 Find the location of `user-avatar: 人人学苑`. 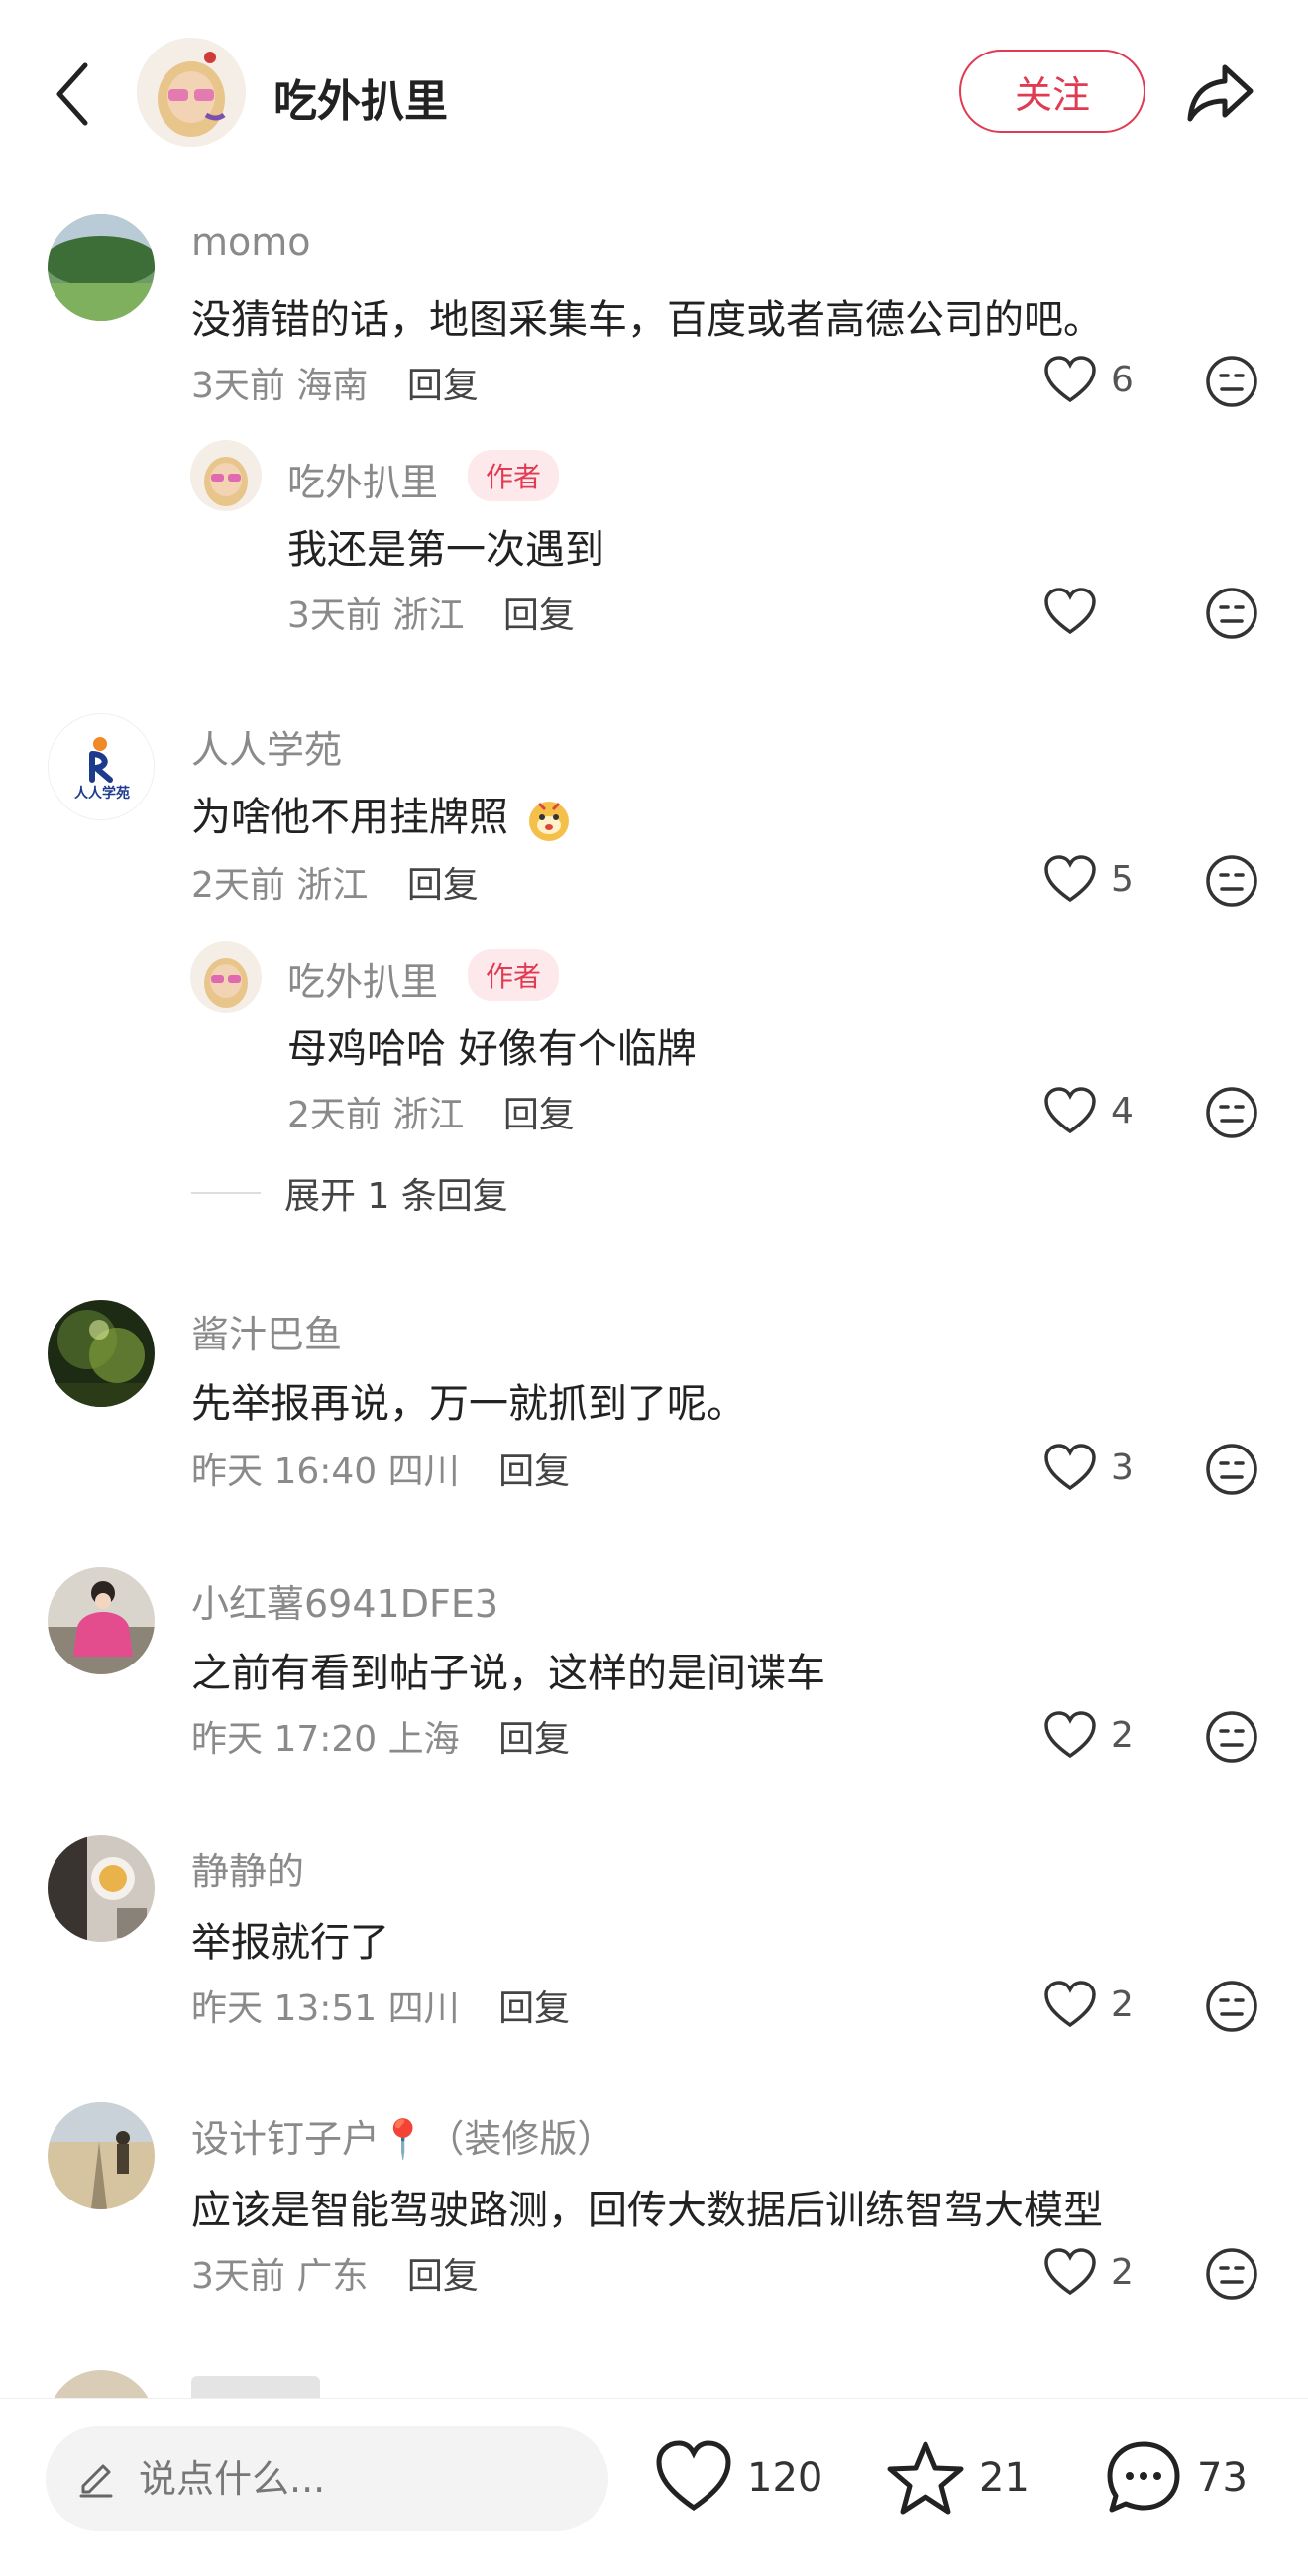

user-avatar: 人人学苑 is located at coordinates (101, 766).